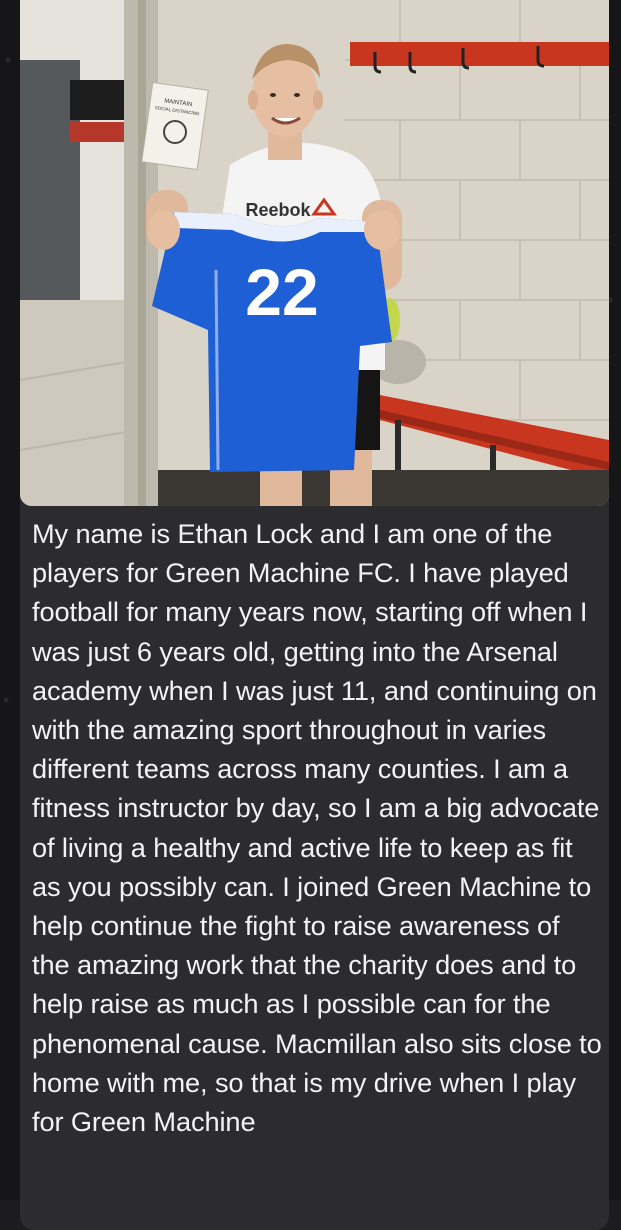 Image resolution: width=621 pixels, height=1230 pixels. What do you see at coordinates (281, 292) in the screenshot?
I see `jersey-number: 22` at bounding box center [281, 292].